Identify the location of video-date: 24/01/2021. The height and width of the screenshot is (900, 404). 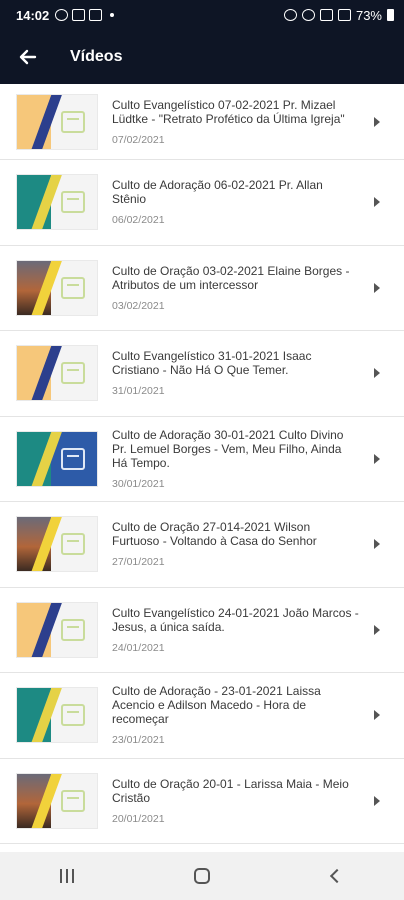
(138, 647).